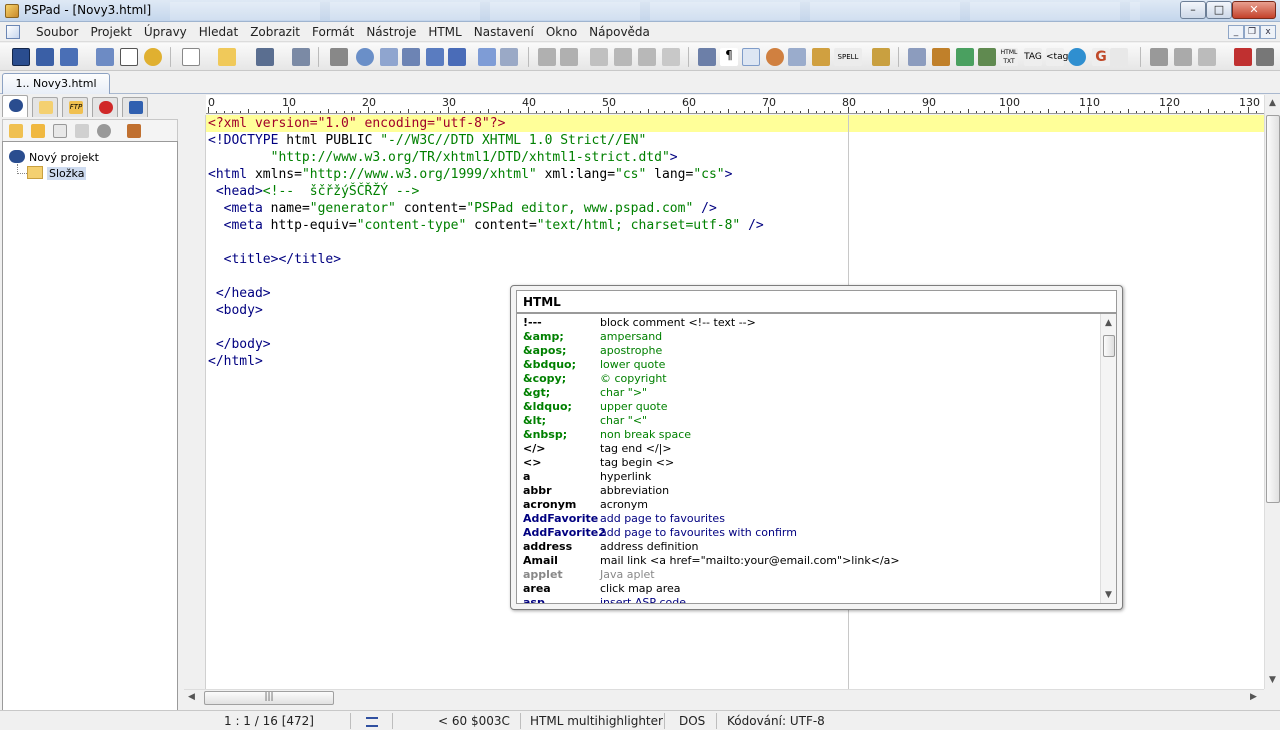 Image resolution: width=1280 pixels, height=730 pixels. What do you see at coordinates (21, 57) in the screenshot?
I see `project-icon` at bounding box center [21, 57].